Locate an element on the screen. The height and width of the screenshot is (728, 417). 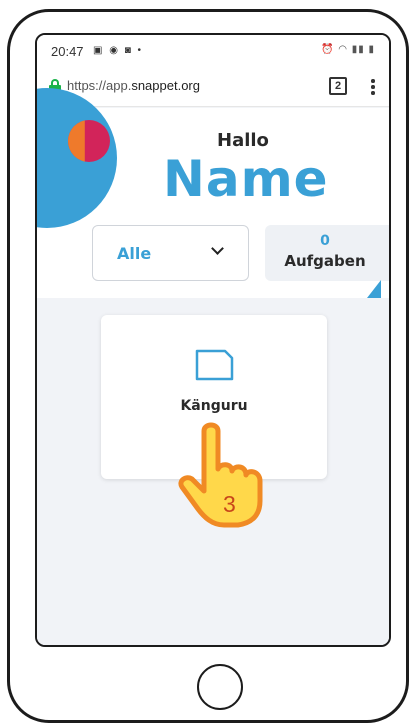
card-title: Känguru is located at coordinates (214, 406).